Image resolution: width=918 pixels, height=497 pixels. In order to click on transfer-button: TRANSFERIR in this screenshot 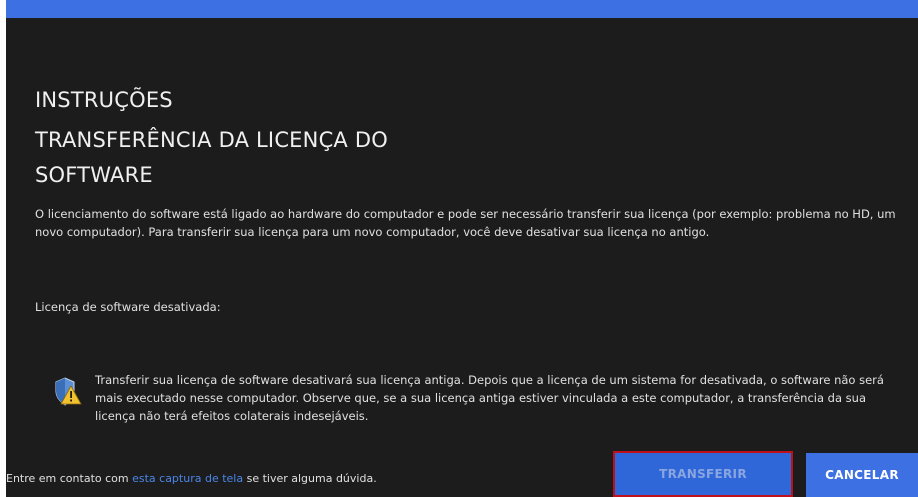, I will do `click(703, 474)`.